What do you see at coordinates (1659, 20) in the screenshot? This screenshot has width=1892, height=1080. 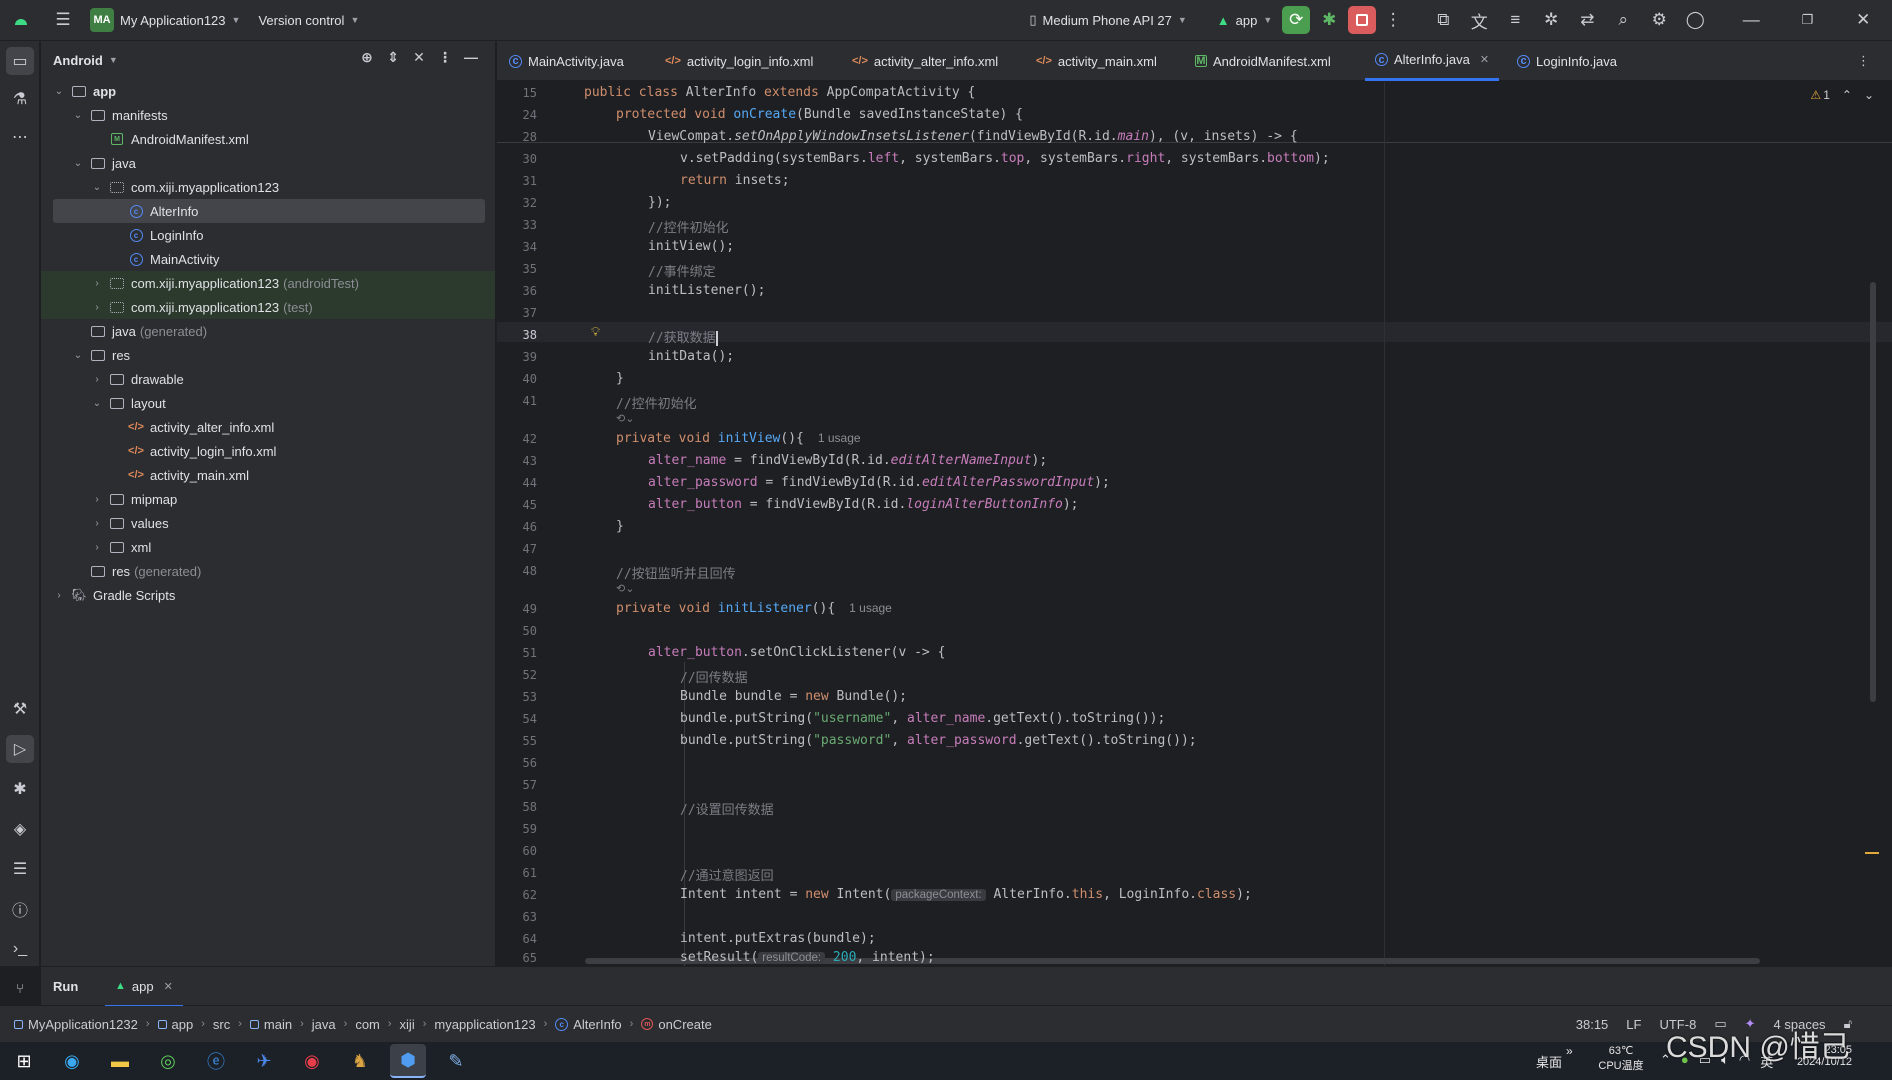 I see `gear-icon: ⚙` at bounding box center [1659, 20].